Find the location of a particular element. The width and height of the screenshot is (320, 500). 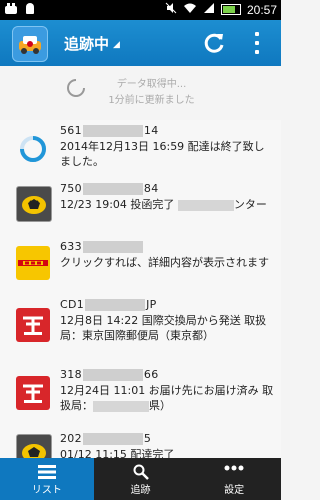

tracking-filter-dropdown: 追跡中 ◢ is located at coordinates (92, 43).